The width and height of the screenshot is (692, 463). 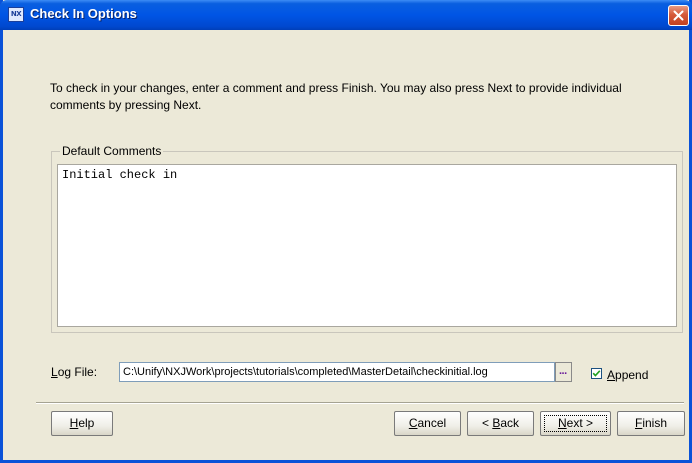 What do you see at coordinates (83, 13) in the screenshot?
I see `window-title: Check In Options` at bounding box center [83, 13].